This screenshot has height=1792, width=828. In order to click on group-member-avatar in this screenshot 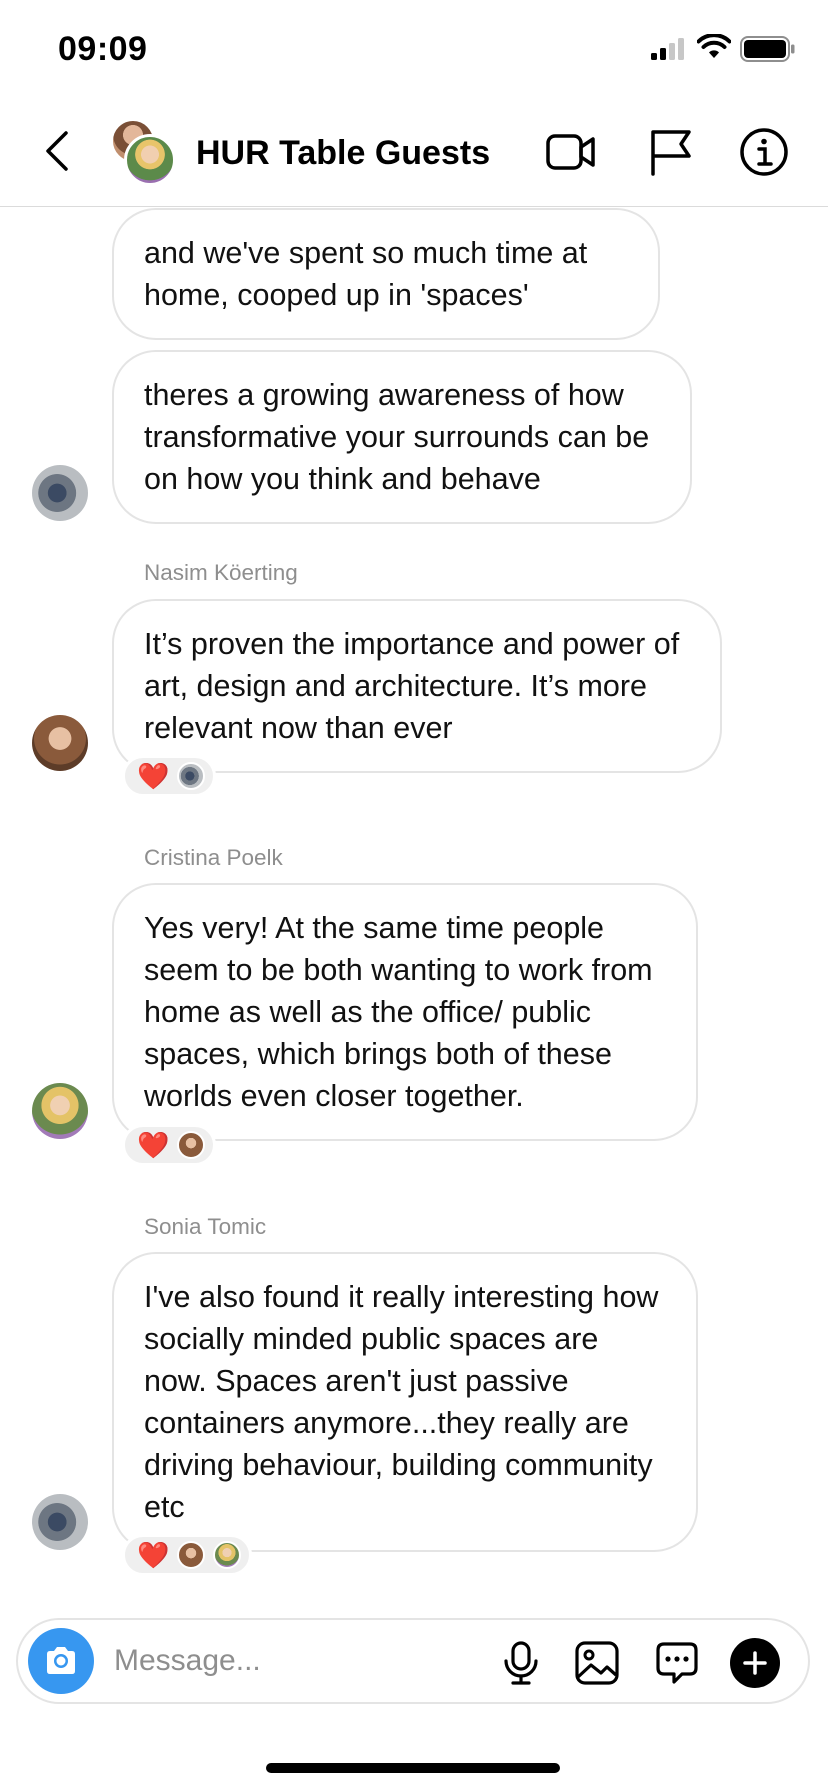, I will do `click(150, 160)`.